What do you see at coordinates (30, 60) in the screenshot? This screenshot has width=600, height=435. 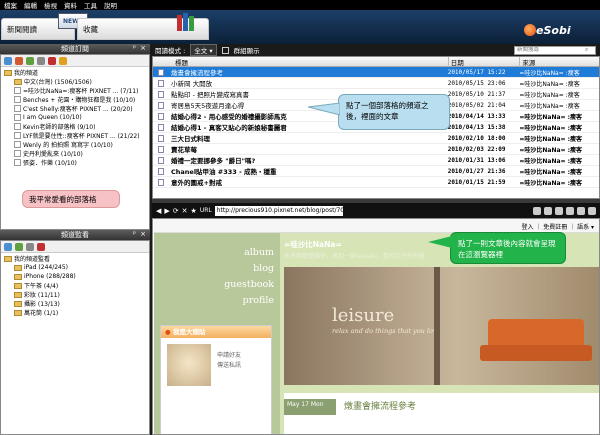 I see `folder-add-icon` at bounding box center [30, 60].